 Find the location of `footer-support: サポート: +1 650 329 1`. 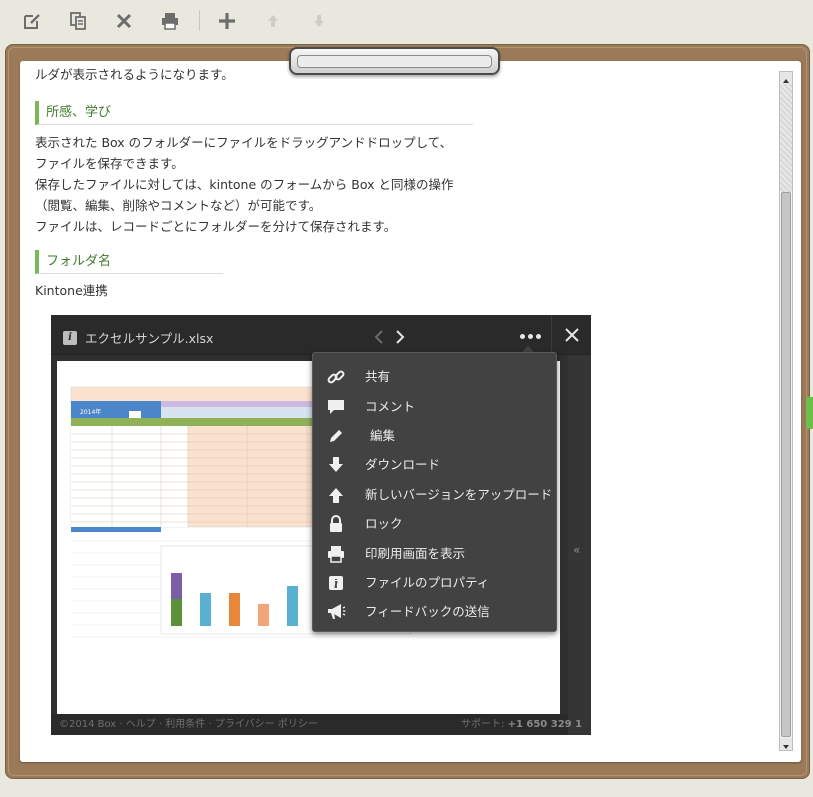

footer-support: サポート: +1 650 329 1 is located at coordinates (521, 724).